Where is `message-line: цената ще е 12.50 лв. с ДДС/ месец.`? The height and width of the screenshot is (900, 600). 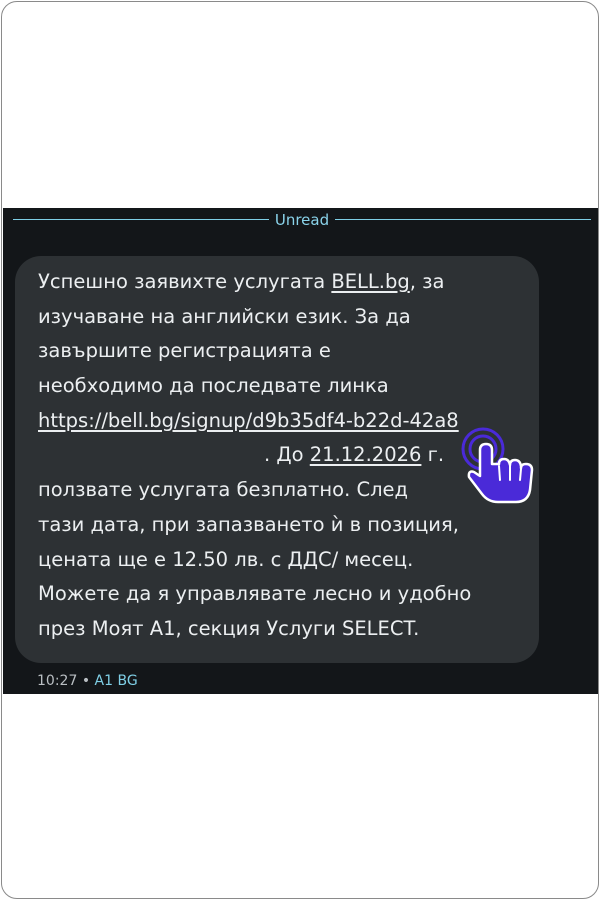
message-line: цената ще е 12.50 лв. с ДДС/ месец. is located at coordinates (226, 559).